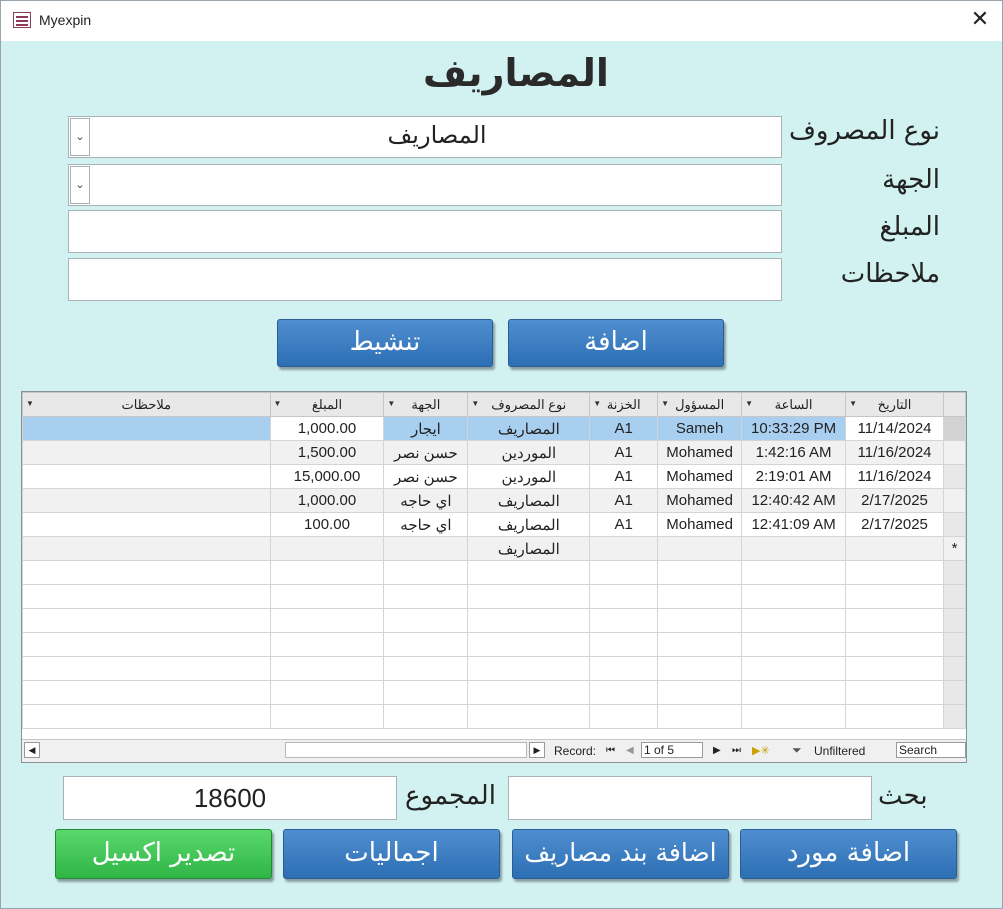 The width and height of the screenshot is (1003, 909). I want to click on search-input: Search, so click(931, 750).